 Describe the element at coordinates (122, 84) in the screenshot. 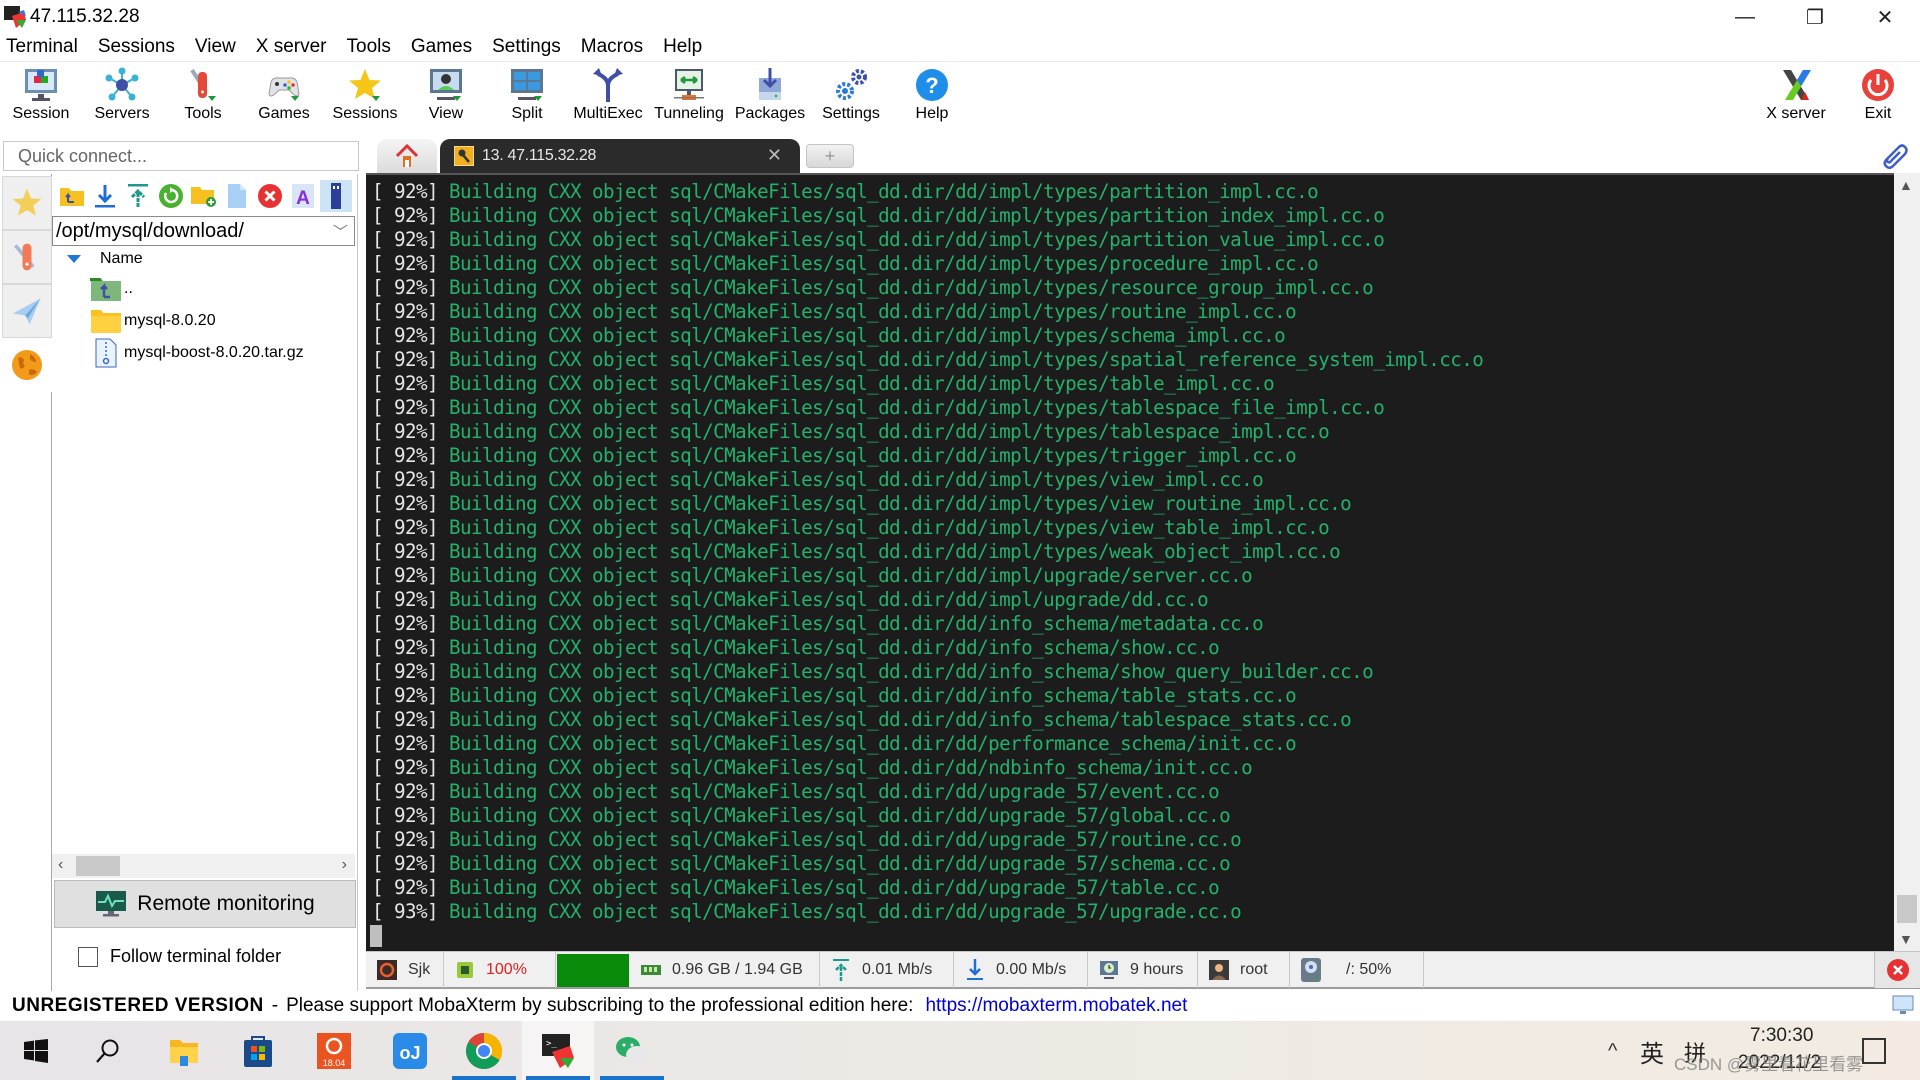

I see `servers-icon` at that location.